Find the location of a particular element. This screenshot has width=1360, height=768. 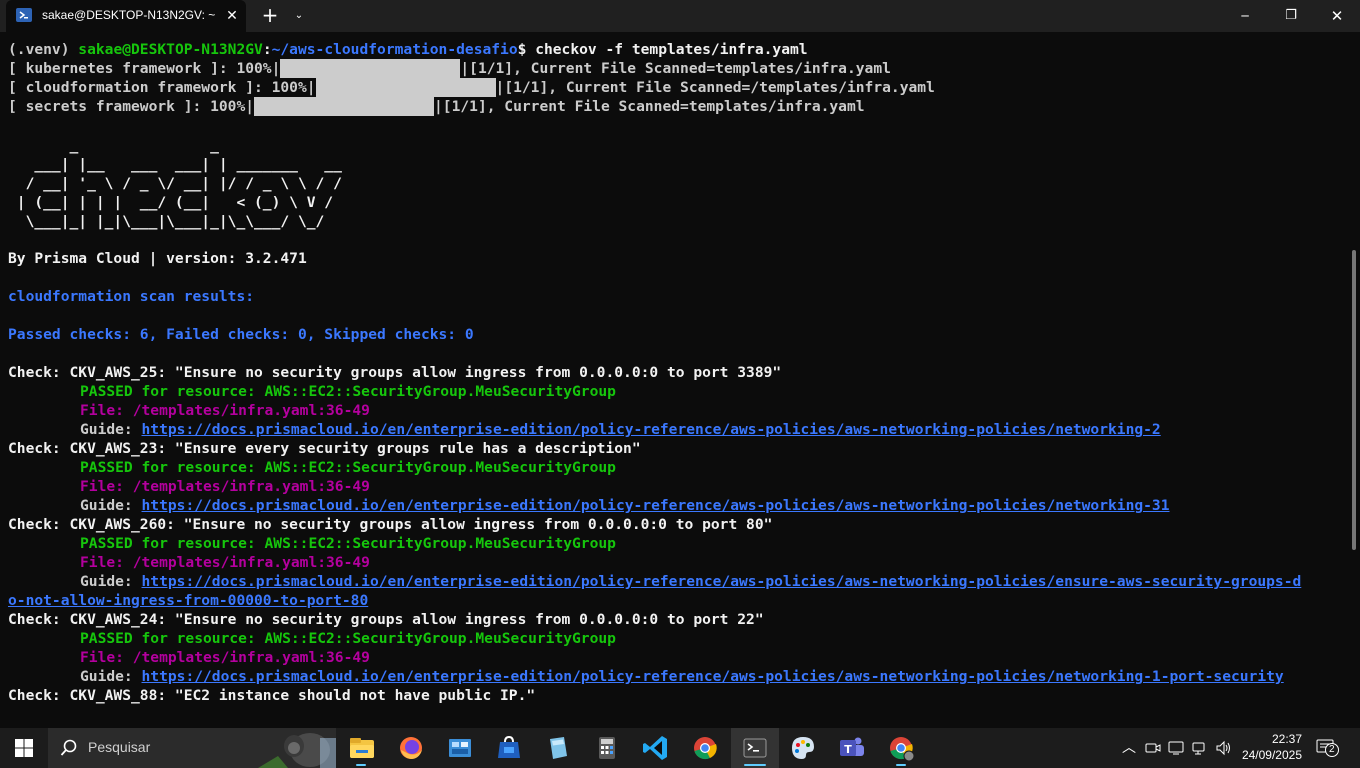

prompt-path: ~/aws-cloudformation-desafio is located at coordinates (394, 49).